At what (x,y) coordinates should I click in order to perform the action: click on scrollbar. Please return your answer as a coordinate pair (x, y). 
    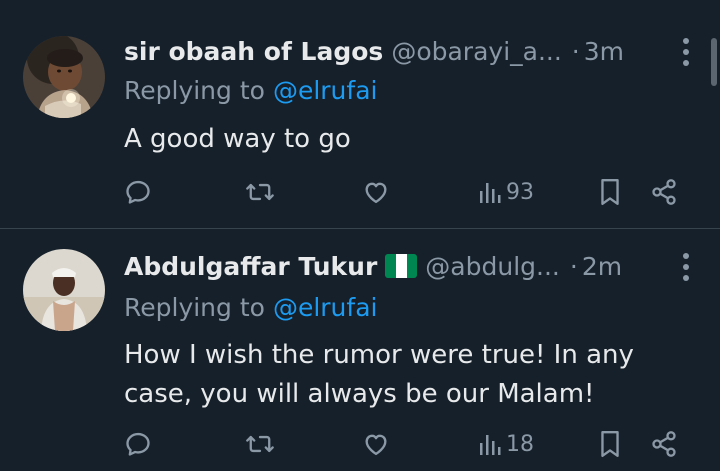
    Looking at the image, I should click on (714, 62).